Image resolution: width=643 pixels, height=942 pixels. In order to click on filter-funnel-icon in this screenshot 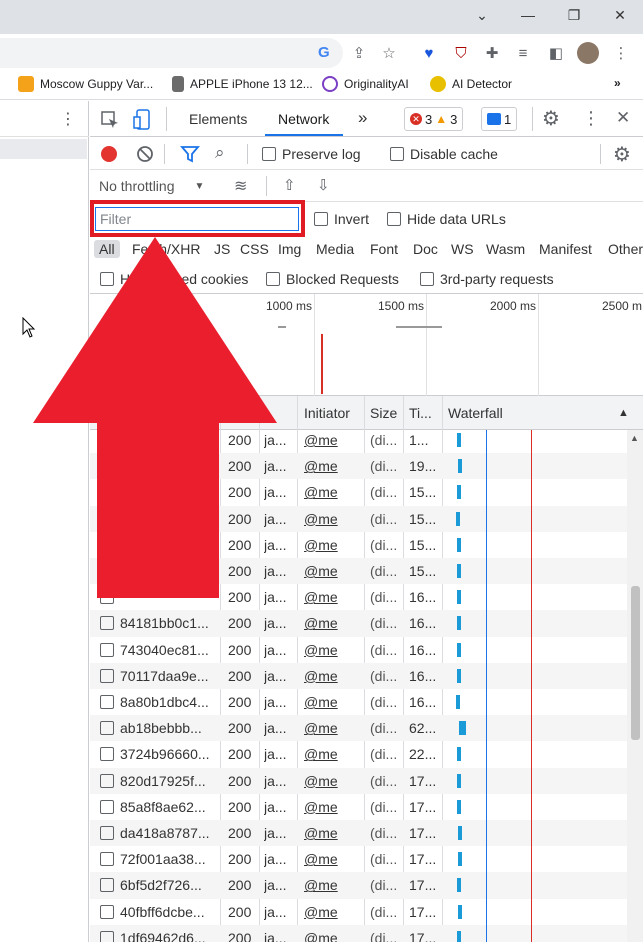, I will do `click(190, 154)`.